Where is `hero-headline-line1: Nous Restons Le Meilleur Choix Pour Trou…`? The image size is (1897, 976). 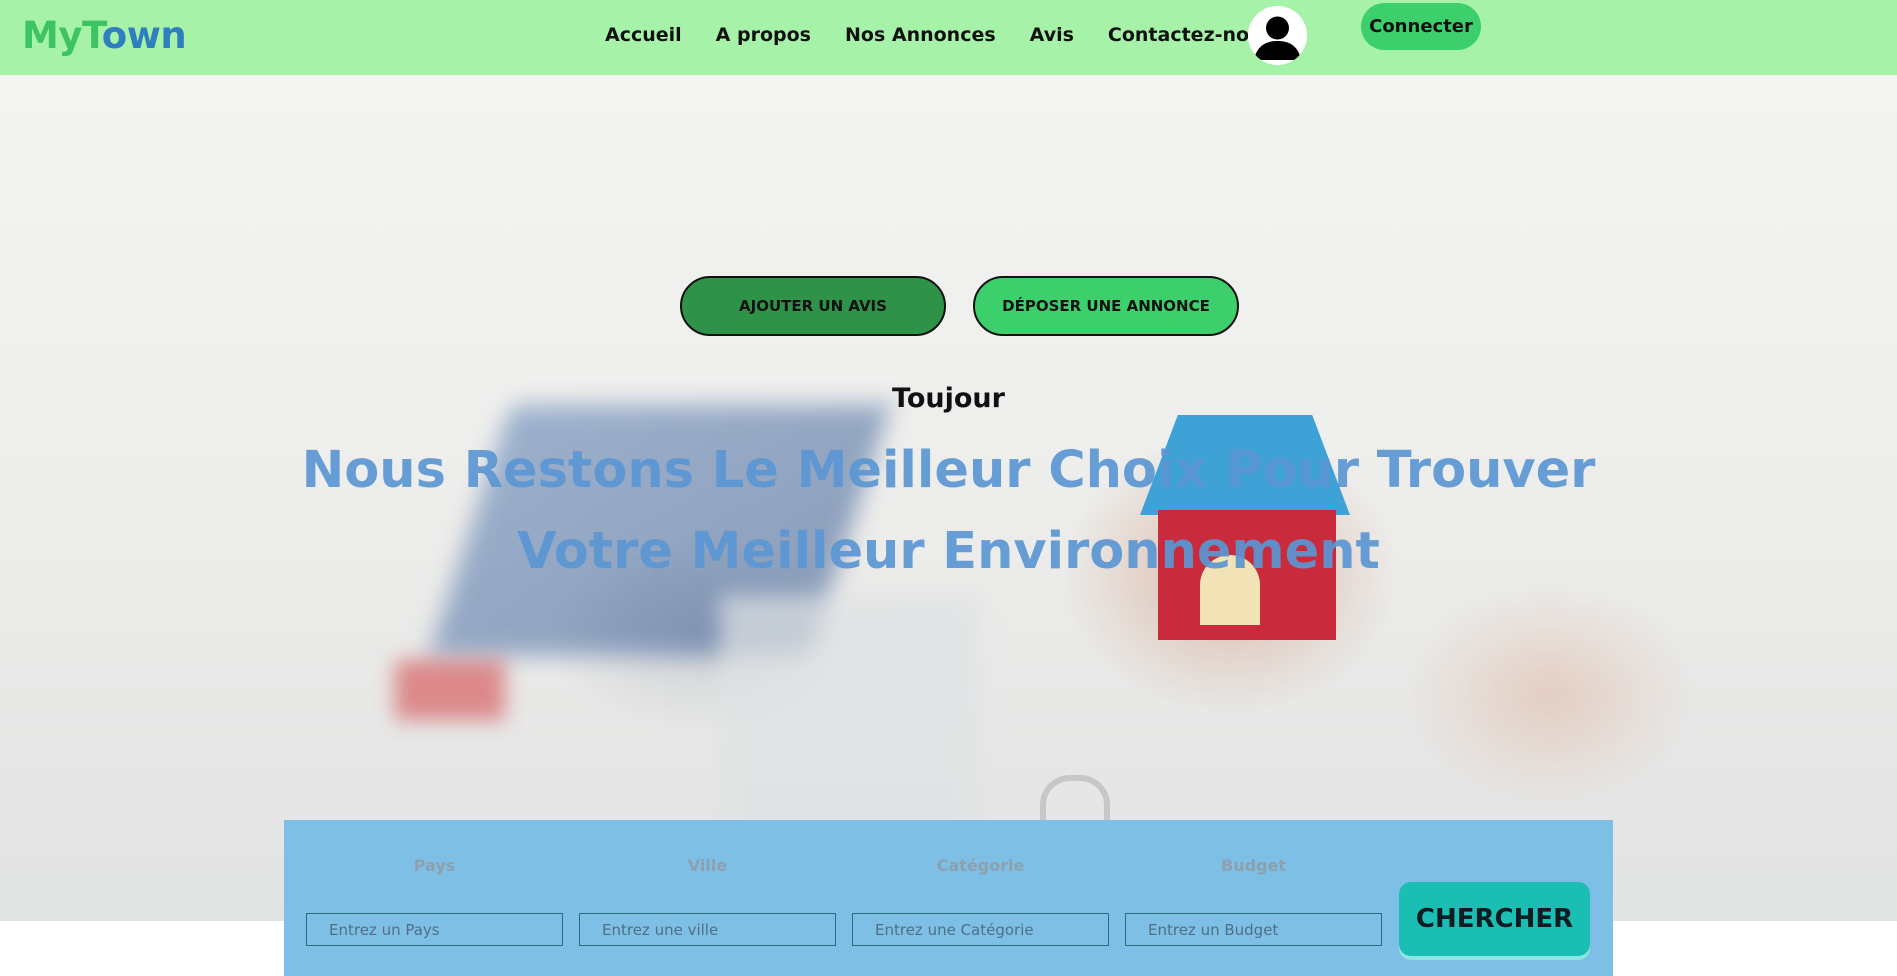 hero-headline-line1: Nous Restons Le Meilleur Choix Pour Trou… is located at coordinates (948, 470).